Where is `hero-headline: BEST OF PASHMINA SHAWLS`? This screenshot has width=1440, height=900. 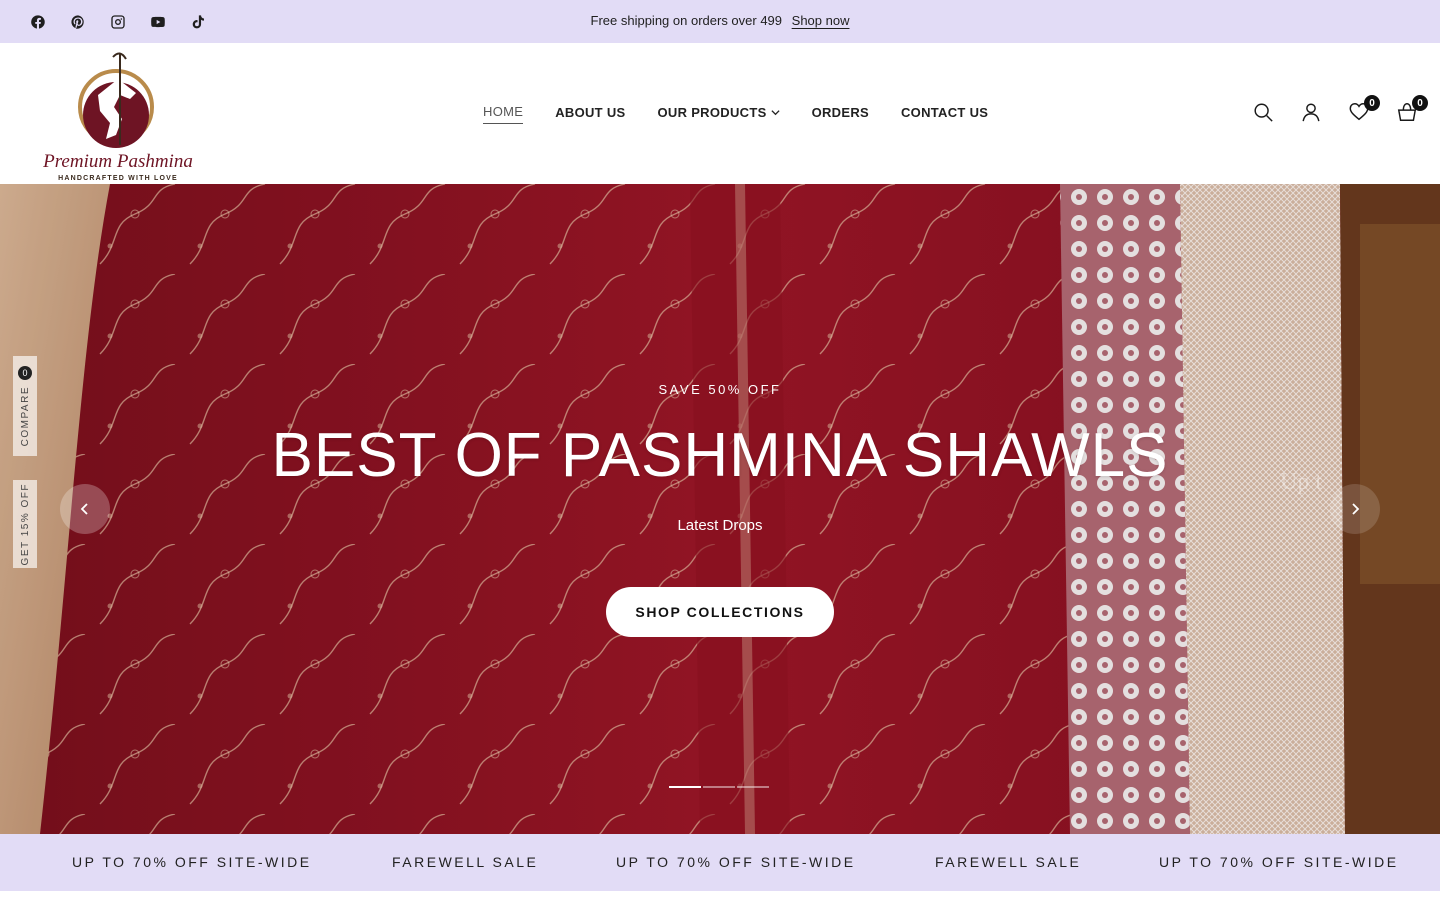 hero-headline: BEST OF PASHMINA SHAWLS is located at coordinates (720, 455).